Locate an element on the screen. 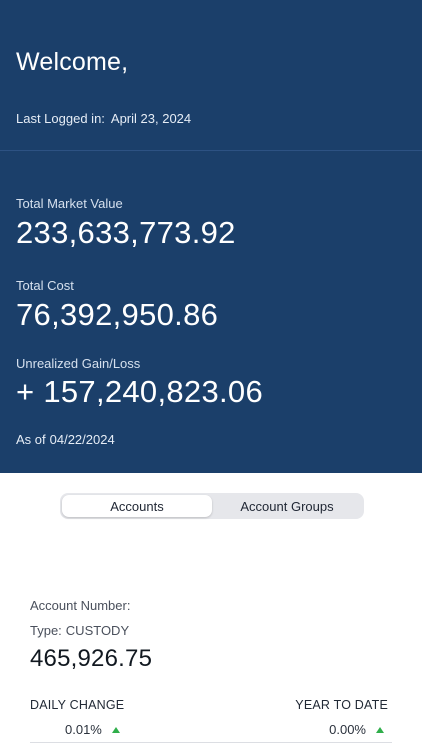  daily-change: 0.01% is located at coordinates (92, 729).